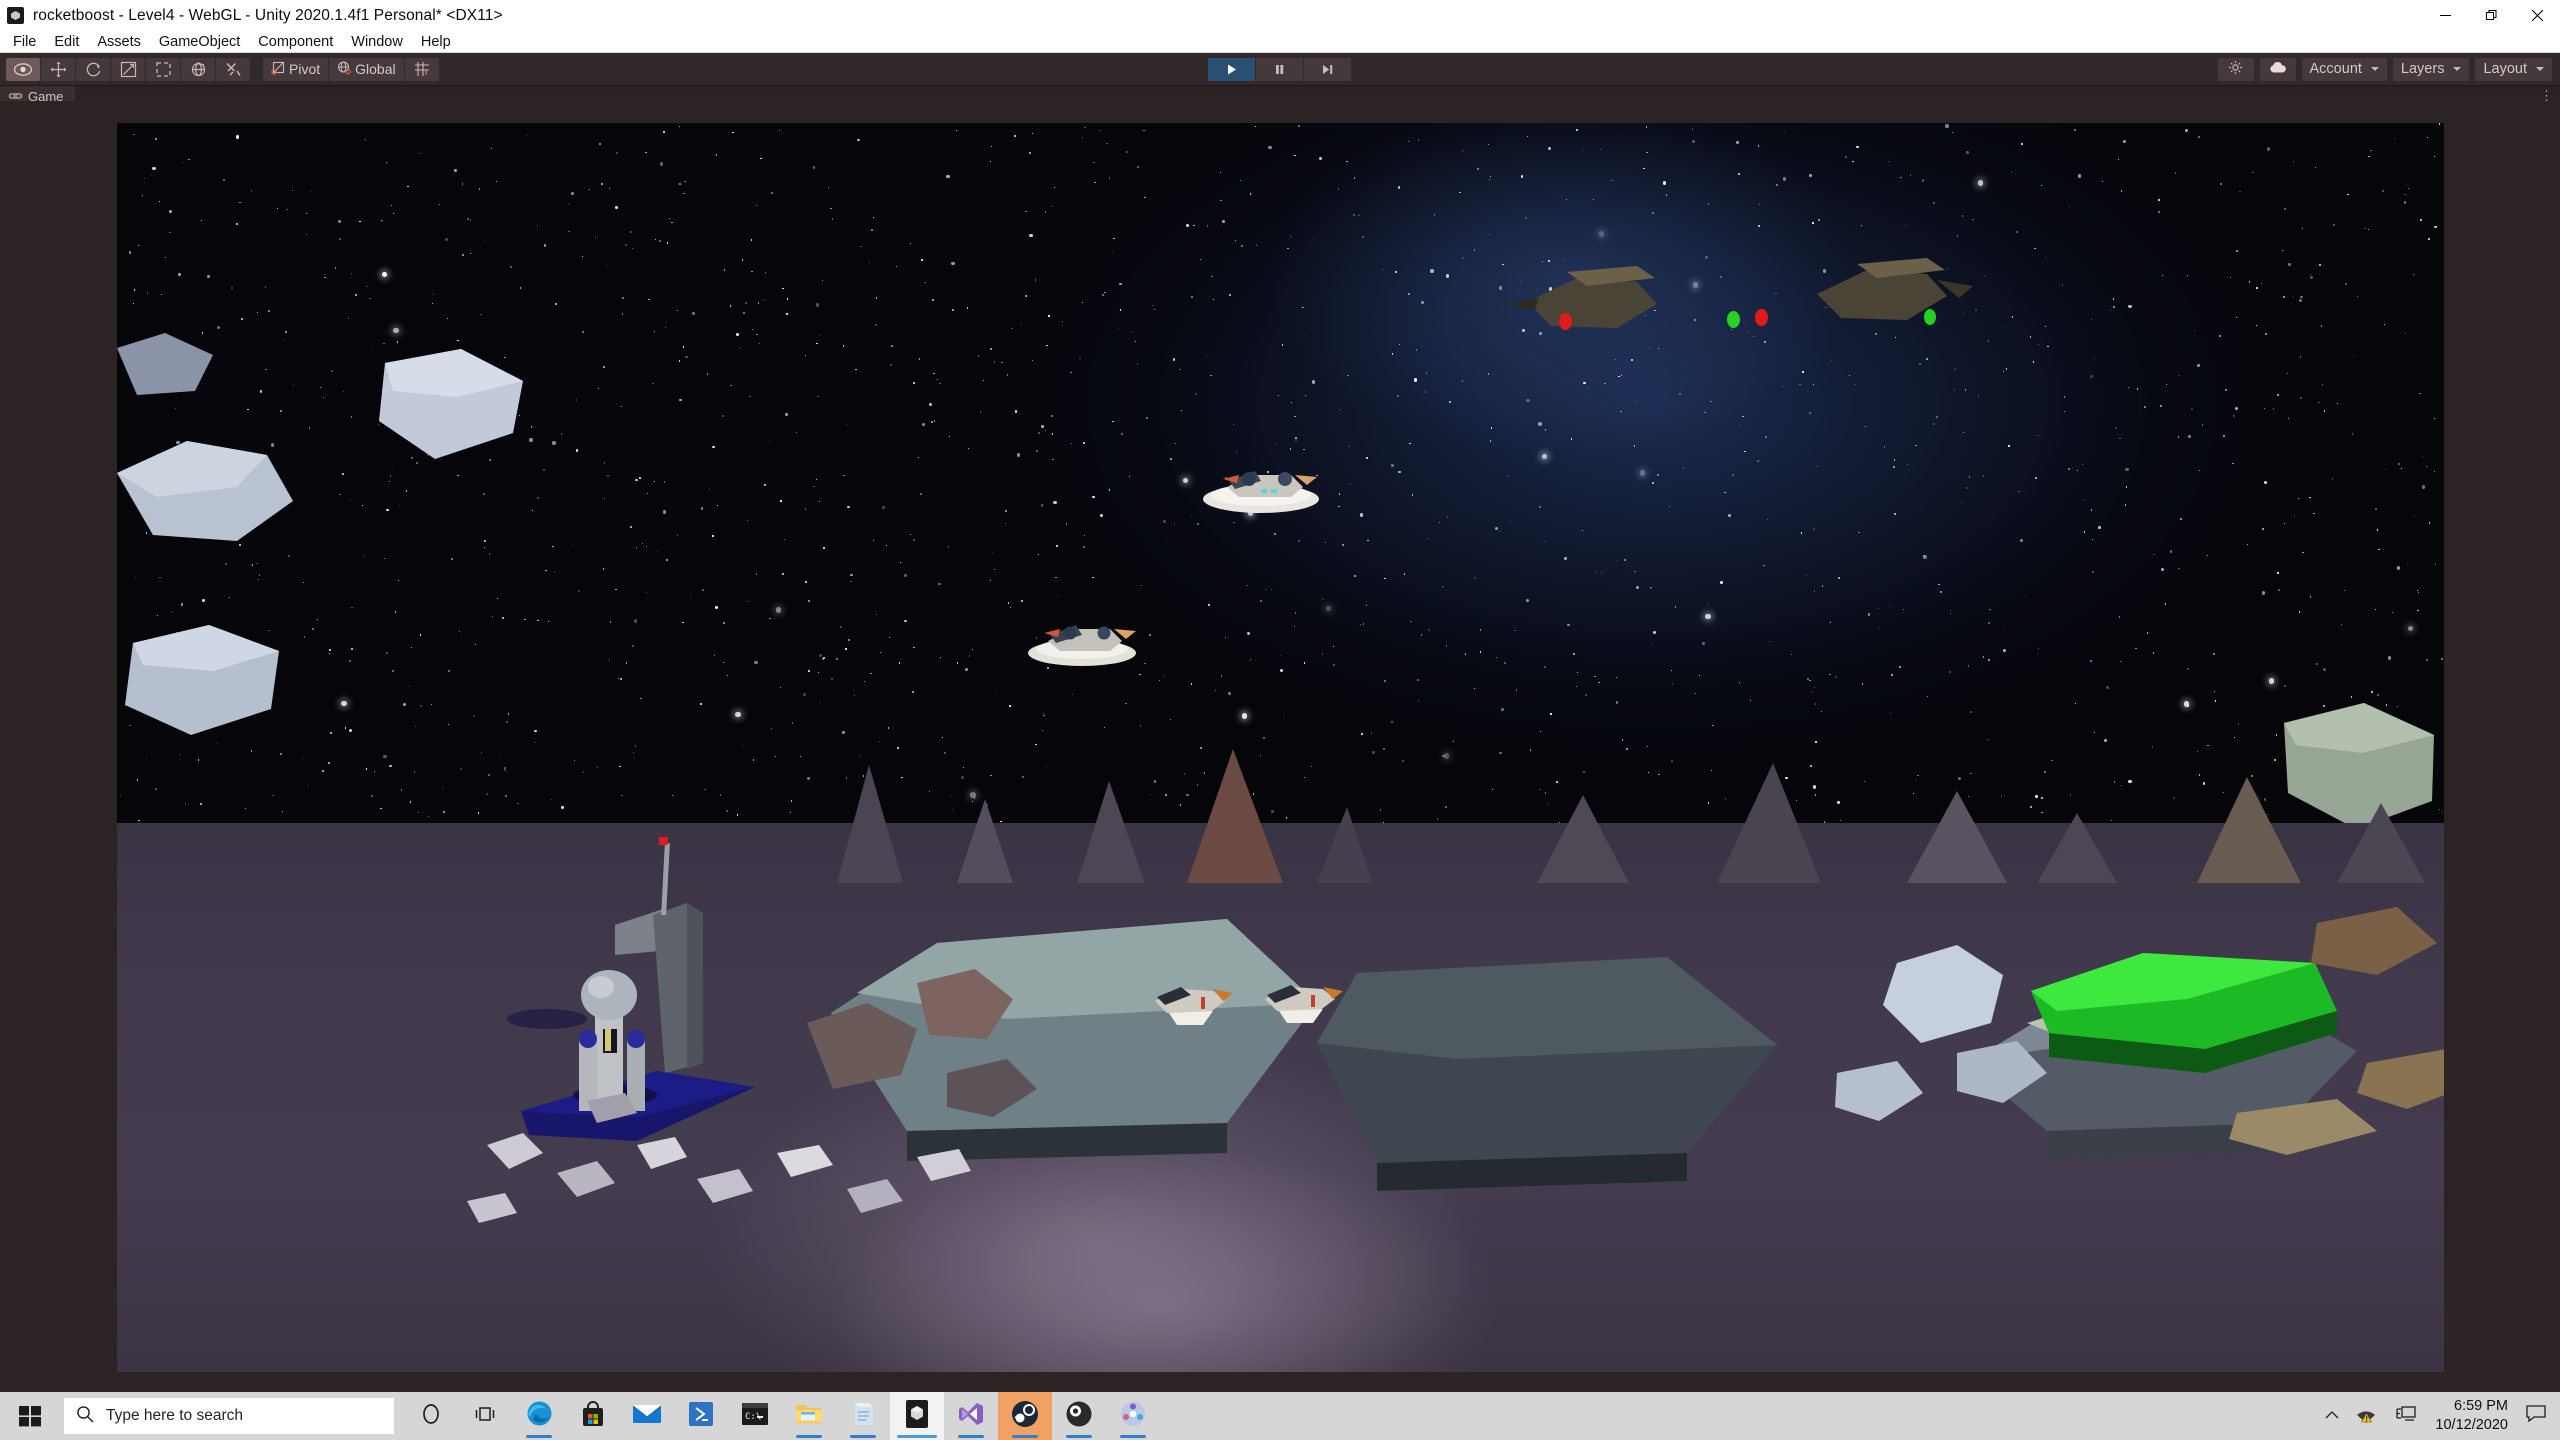 This screenshot has height=1440, width=2560. What do you see at coordinates (1231, 69) in the screenshot?
I see `play-button` at bounding box center [1231, 69].